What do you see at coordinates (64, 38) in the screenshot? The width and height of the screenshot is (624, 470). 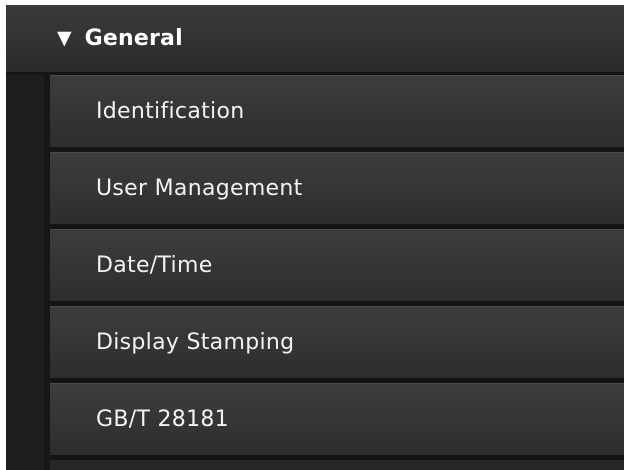 I see `caret-down-icon: ▼` at bounding box center [64, 38].